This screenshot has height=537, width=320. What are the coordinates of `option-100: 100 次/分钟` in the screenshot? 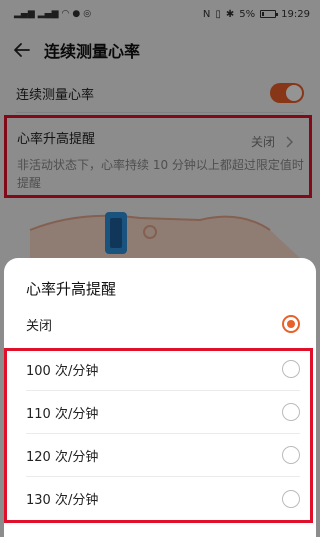 It's located at (163, 369).